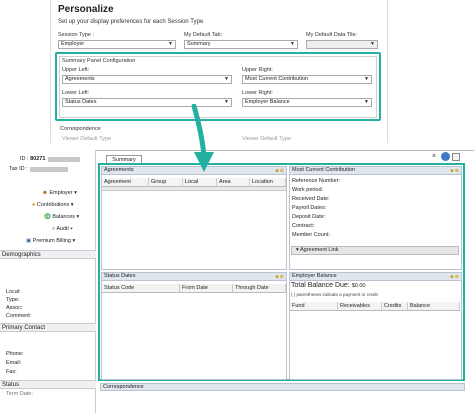 The height and width of the screenshot is (413, 474). What do you see at coordinates (54, 229) in the screenshot?
I see `magnifier-icon: ⌕` at bounding box center [54, 229].